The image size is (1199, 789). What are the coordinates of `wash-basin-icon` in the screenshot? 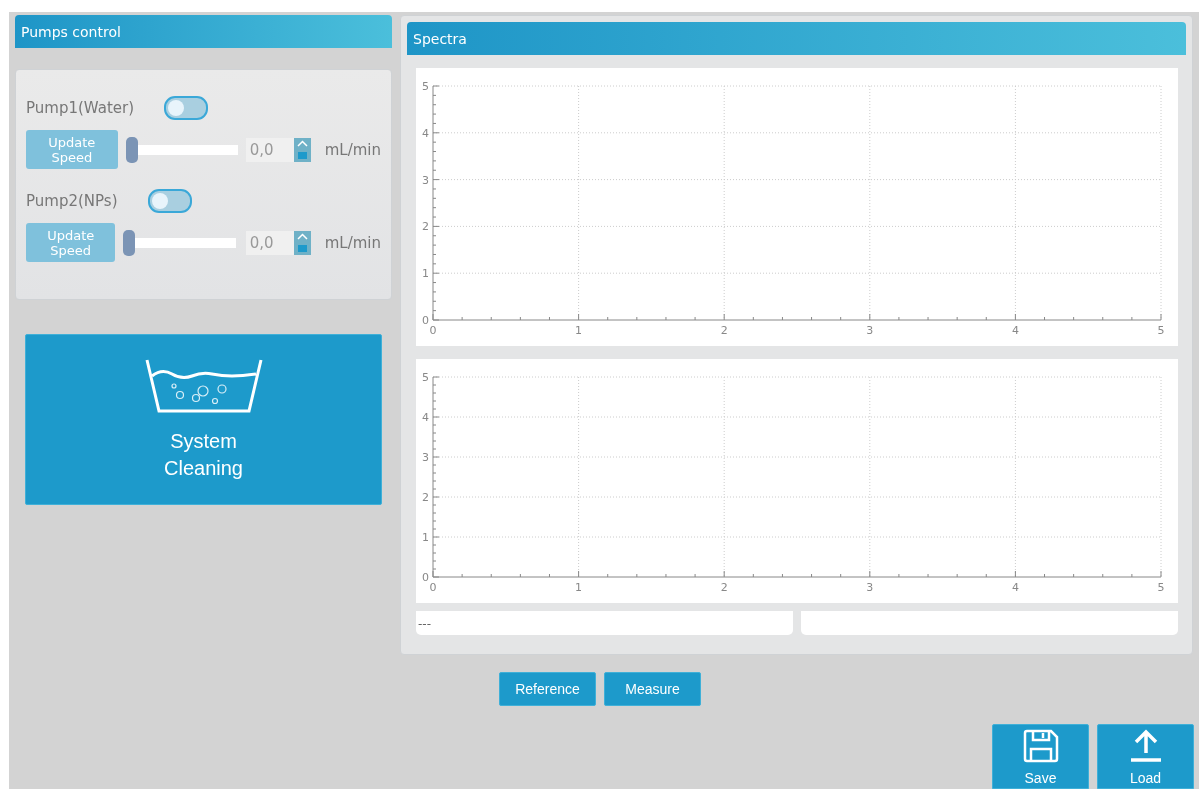 It's located at (203, 385).